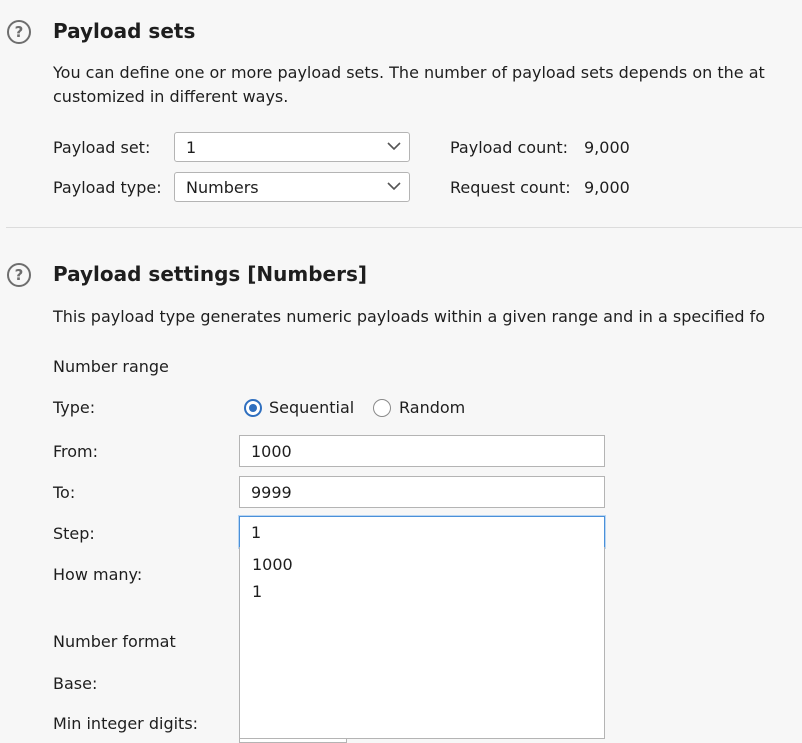 This screenshot has width=802, height=743. What do you see at coordinates (422, 643) in the screenshot?
I see `autocomplete-dropdown: 1000 1` at bounding box center [422, 643].